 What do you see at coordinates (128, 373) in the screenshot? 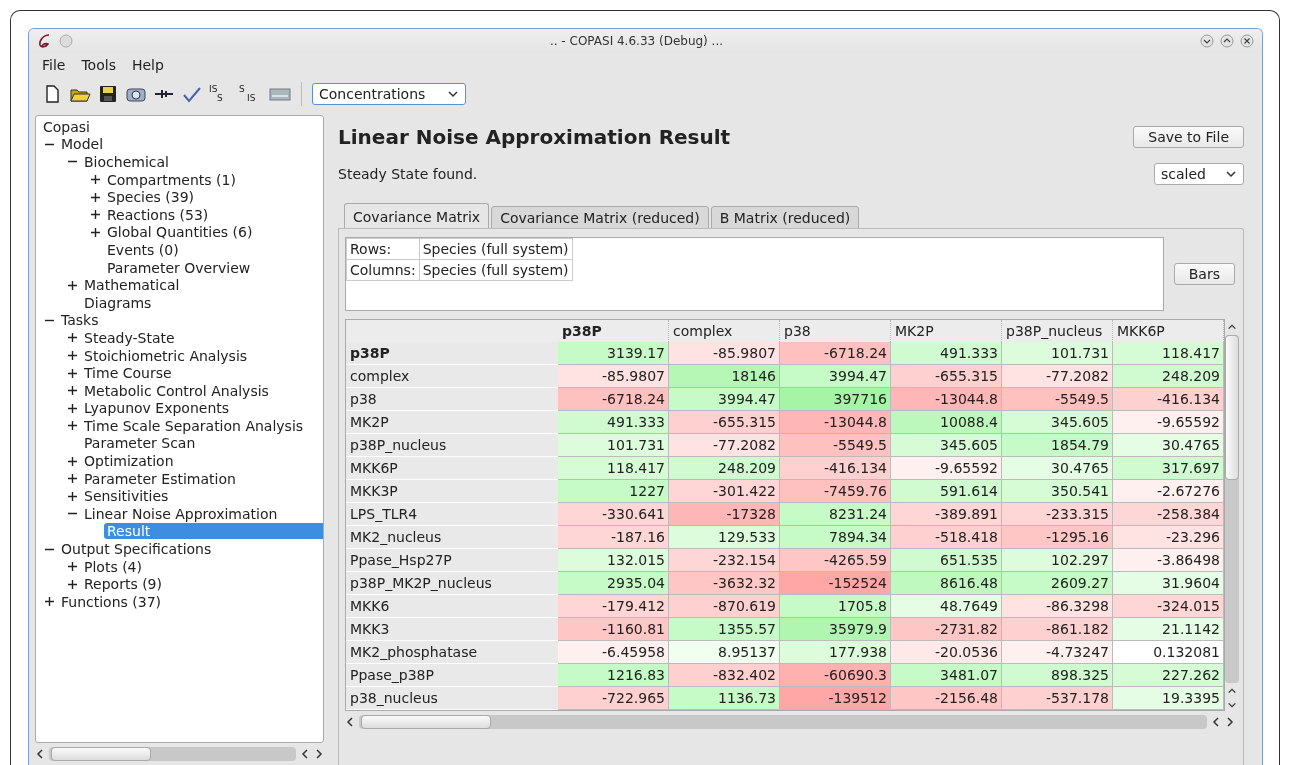
I see `tree-item: Time Course` at bounding box center [128, 373].